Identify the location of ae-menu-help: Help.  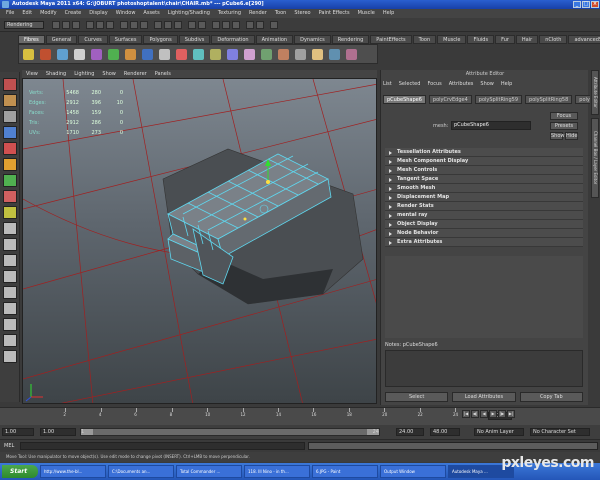
(506, 84).